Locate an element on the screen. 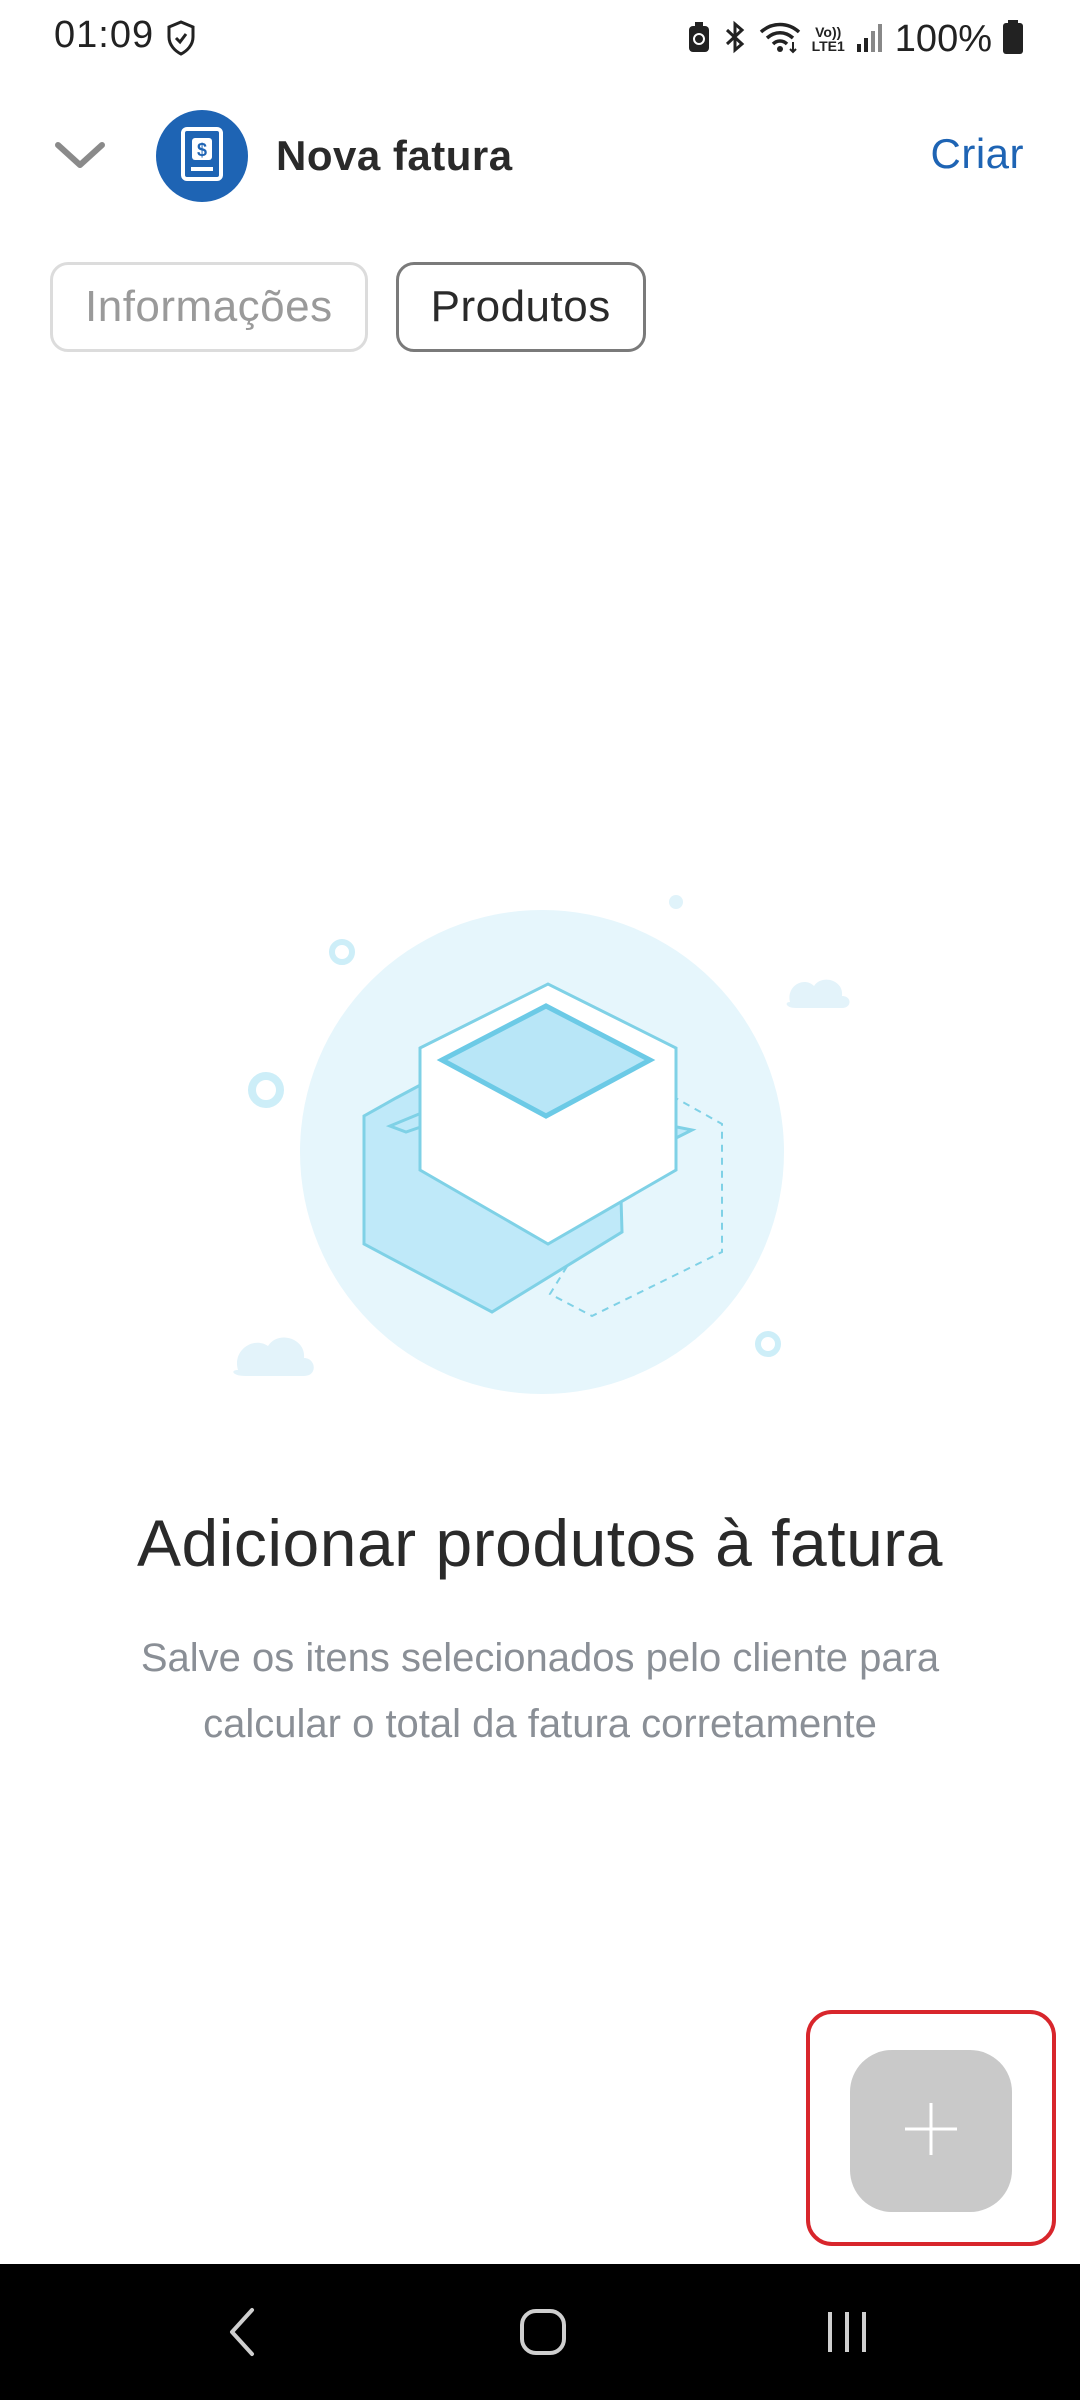 The image size is (1080, 2400). empty-state-title: Adicionar produtos à fatura is located at coordinates (540, 1543).